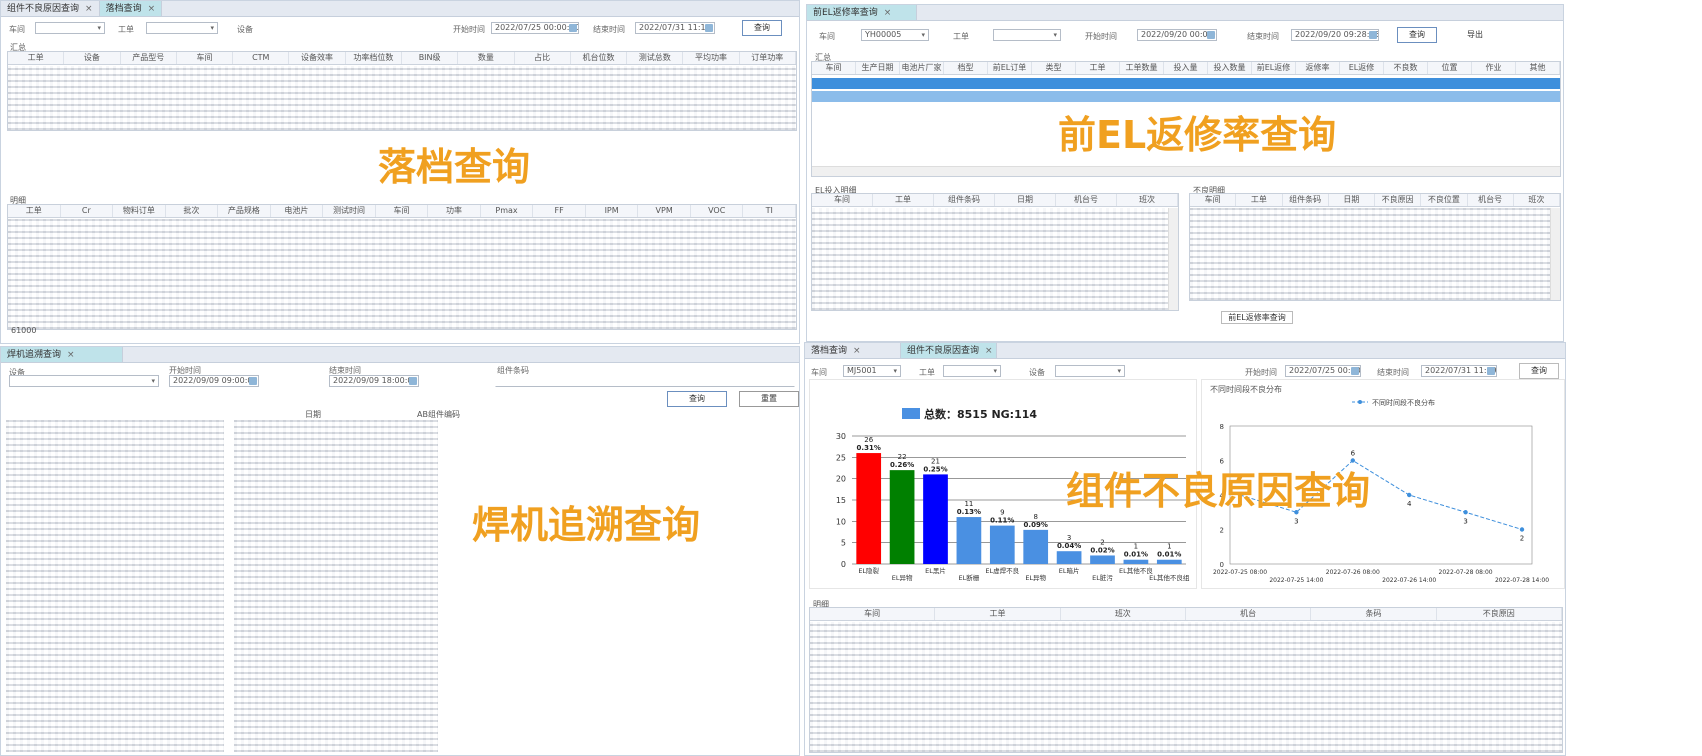 This screenshot has width=1702, height=756. I want to click on column-header: 物料订单, so click(139, 211).